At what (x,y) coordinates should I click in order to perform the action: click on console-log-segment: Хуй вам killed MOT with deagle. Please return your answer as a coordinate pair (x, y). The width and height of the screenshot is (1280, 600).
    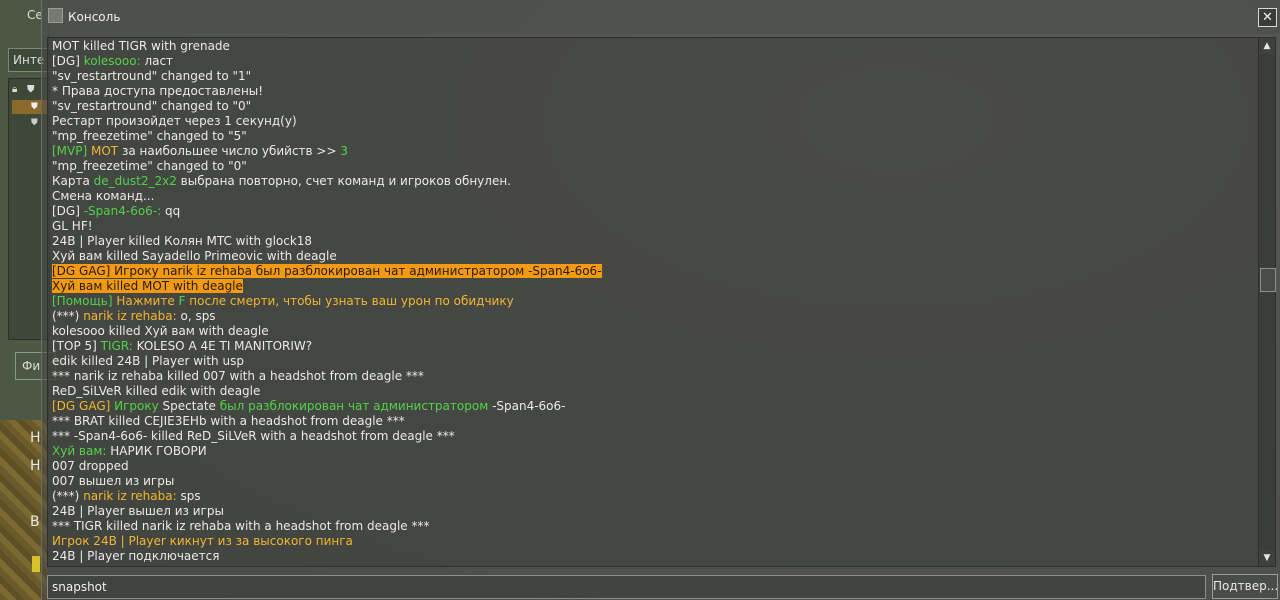
    Looking at the image, I should click on (147, 286).